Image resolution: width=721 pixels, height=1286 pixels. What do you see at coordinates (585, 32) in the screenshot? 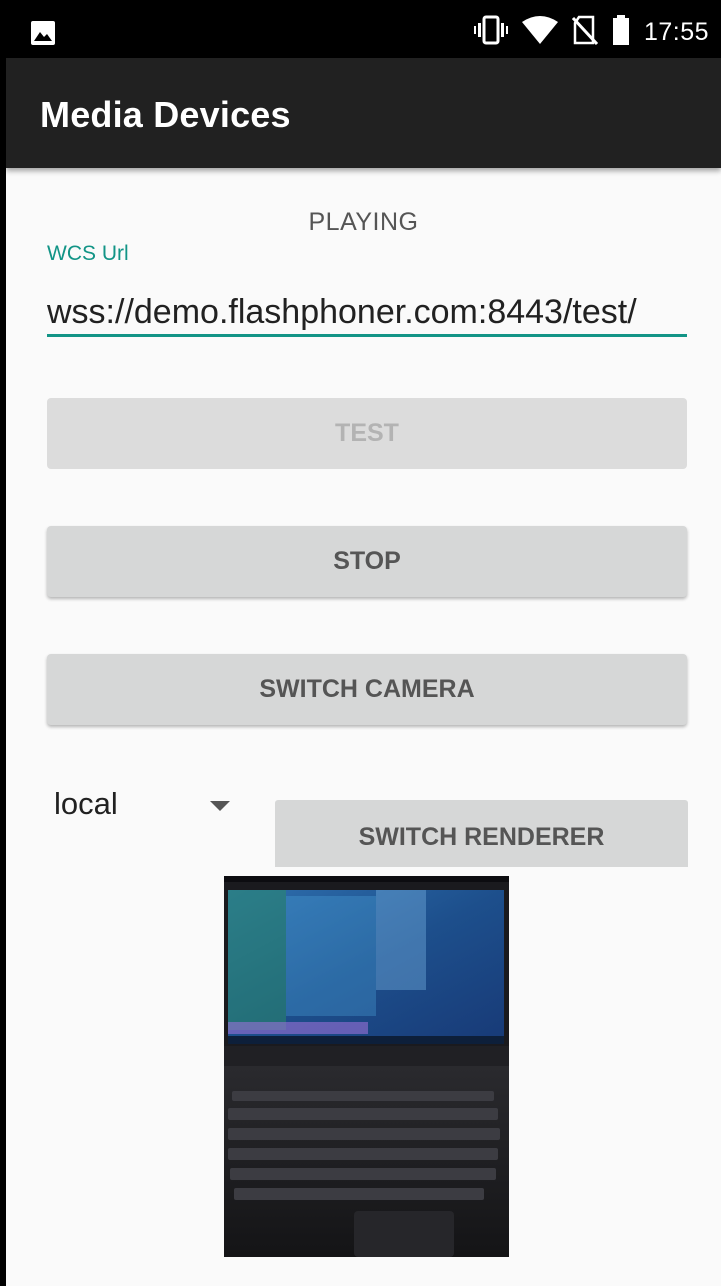
I see `no-sim-icon` at bounding box center [585, 32].